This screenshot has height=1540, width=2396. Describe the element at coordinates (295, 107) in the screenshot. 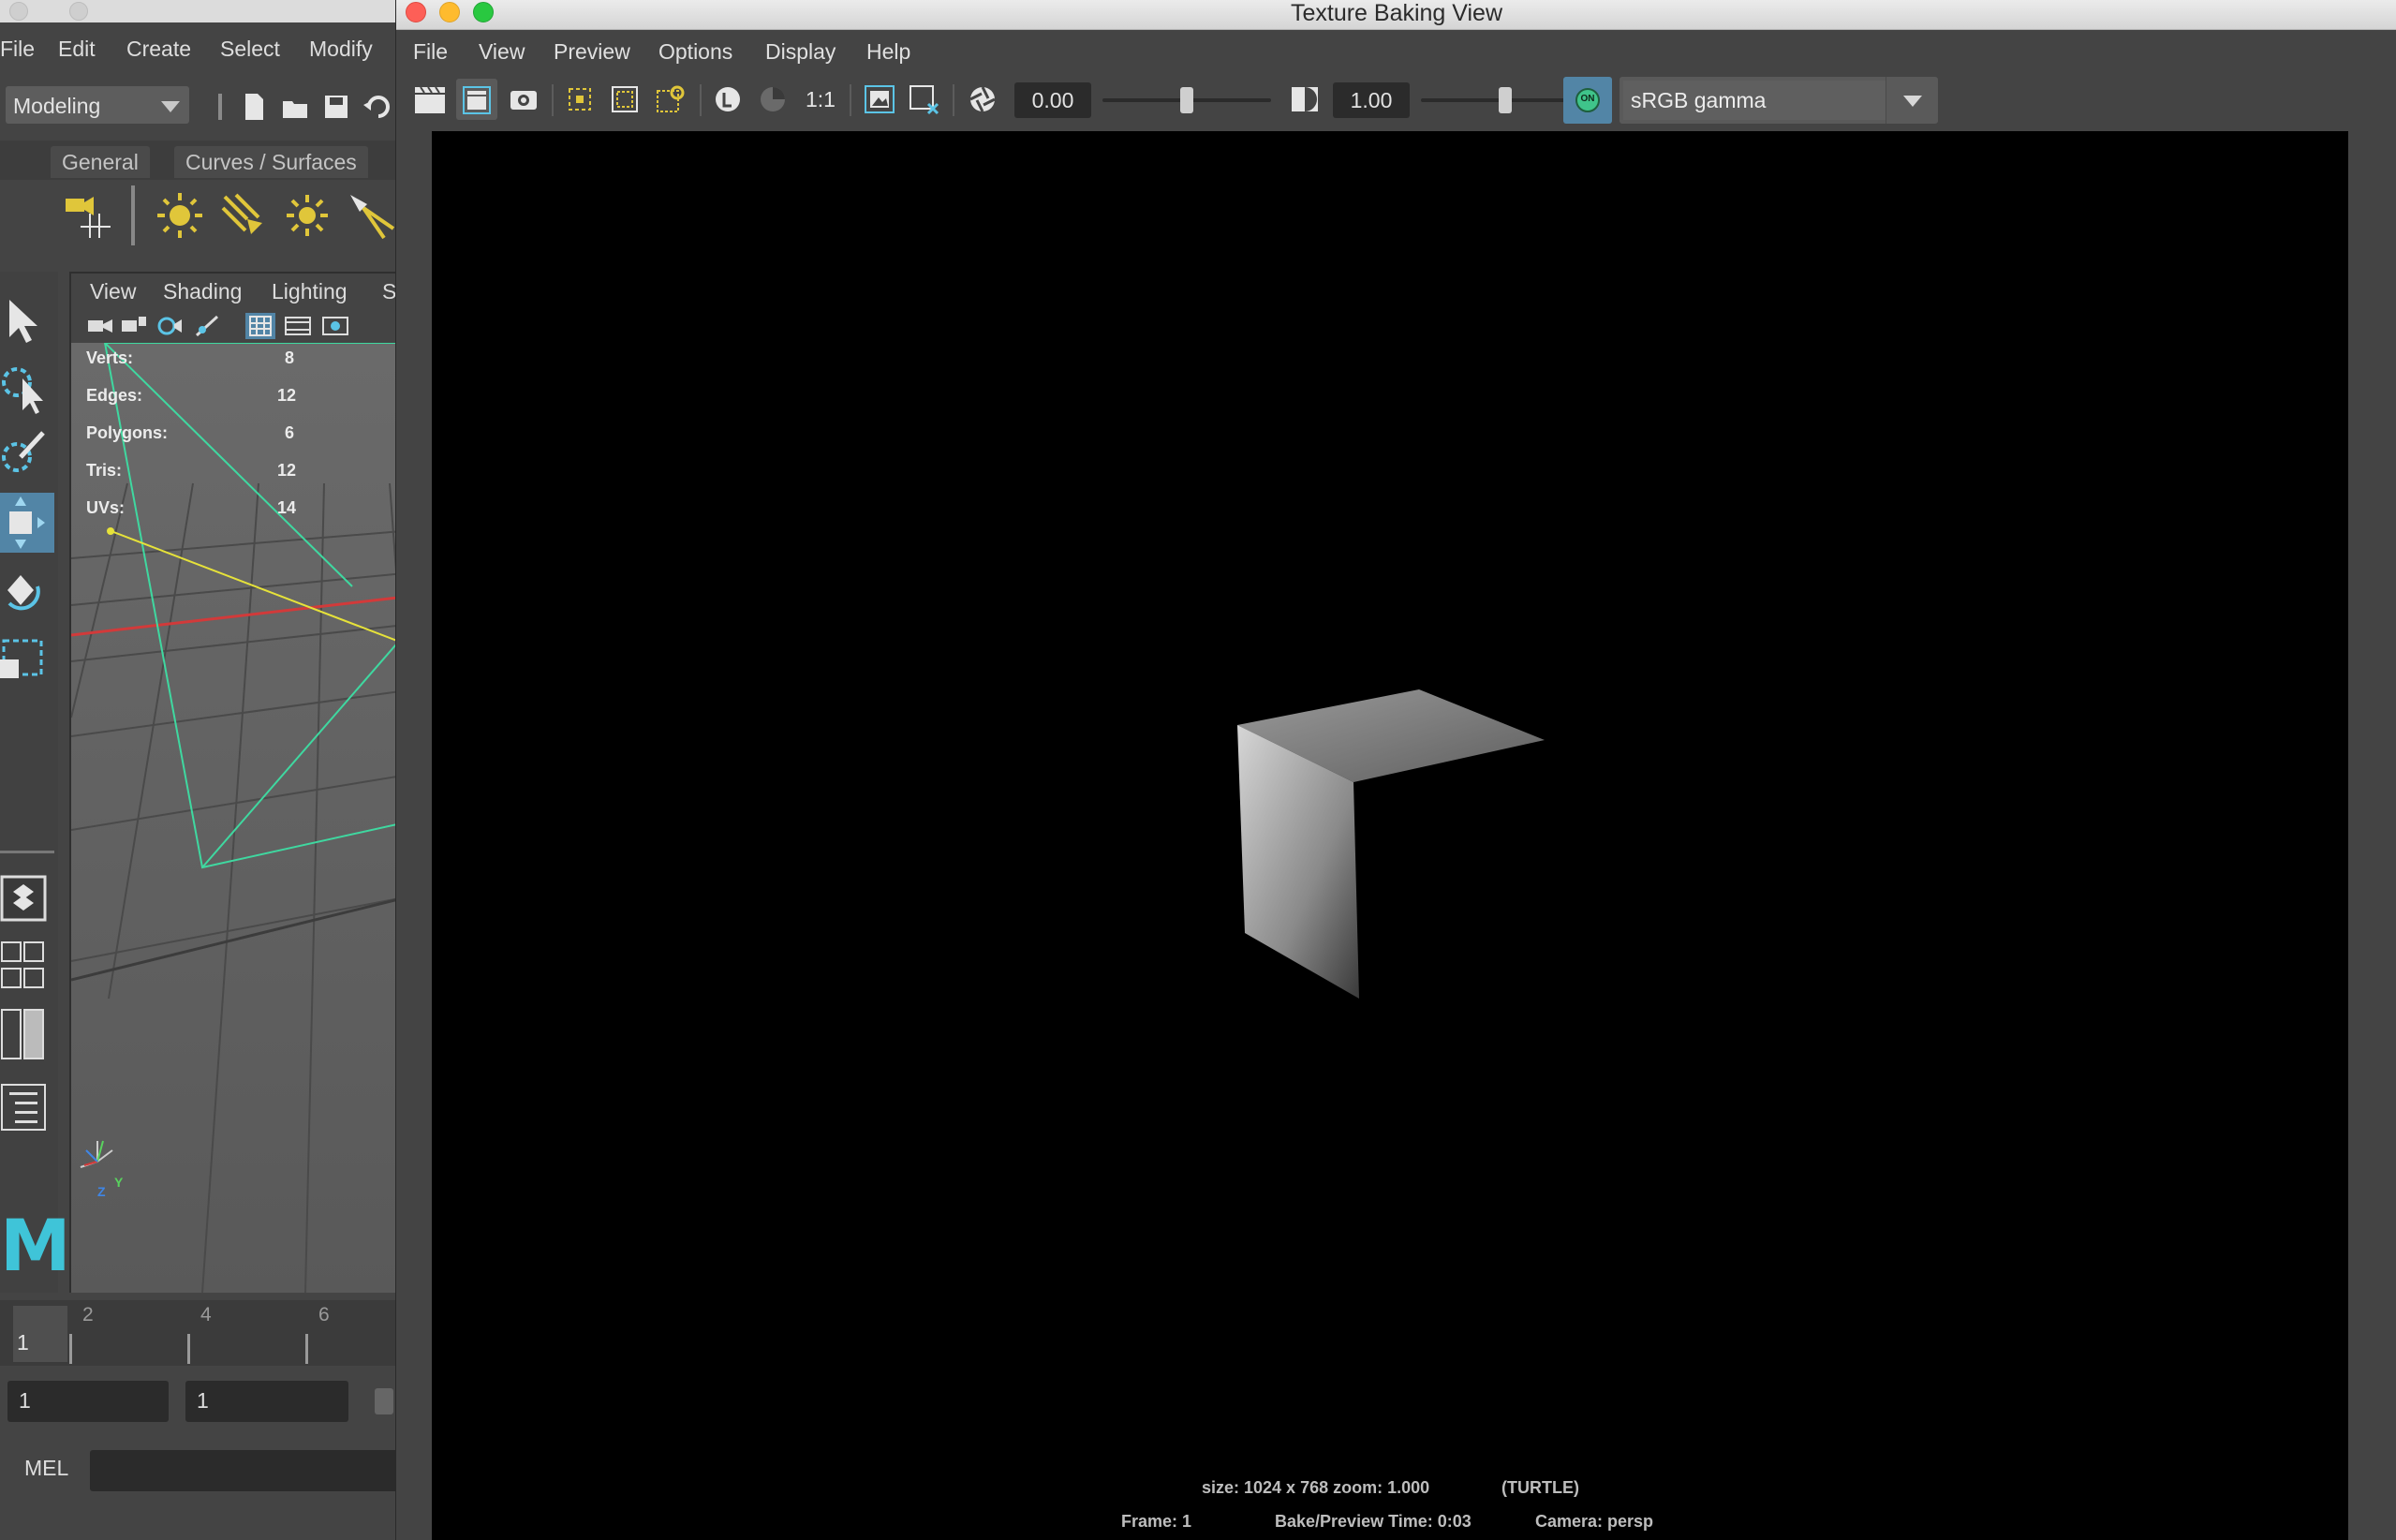

I see `open-scene-icon` at that location.